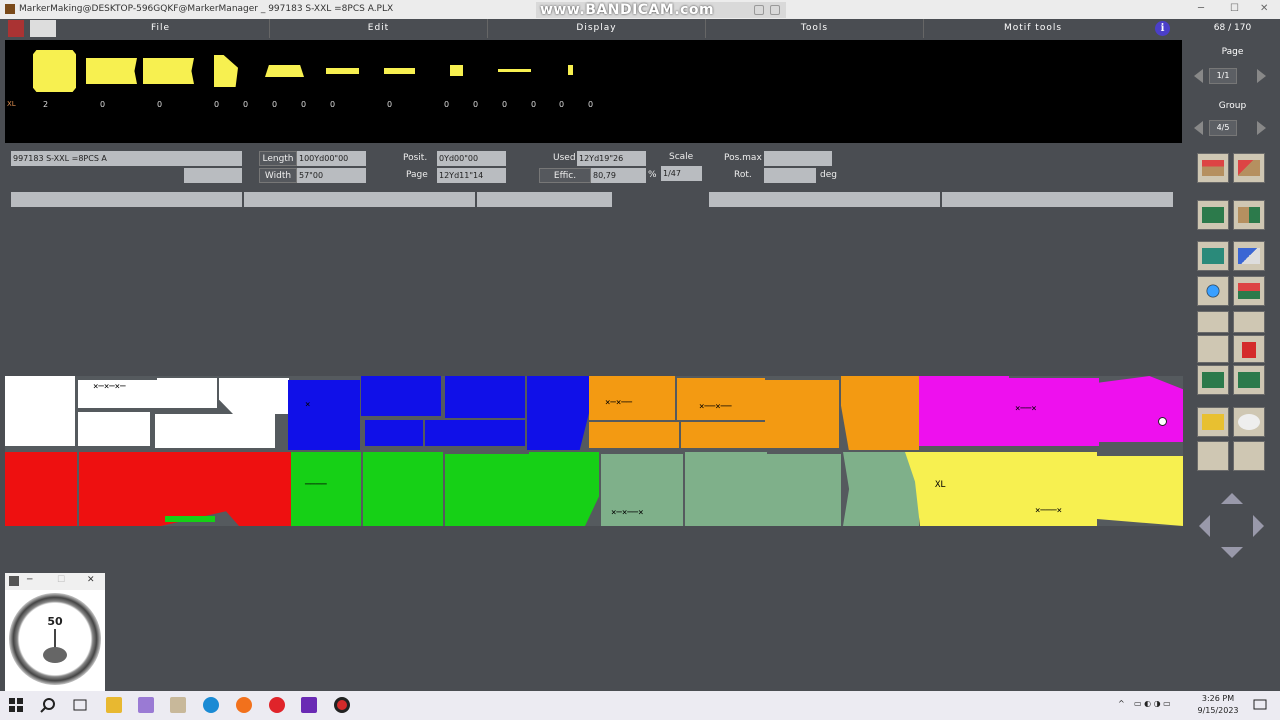  I want to click on piece-strip, so click(514, 70).